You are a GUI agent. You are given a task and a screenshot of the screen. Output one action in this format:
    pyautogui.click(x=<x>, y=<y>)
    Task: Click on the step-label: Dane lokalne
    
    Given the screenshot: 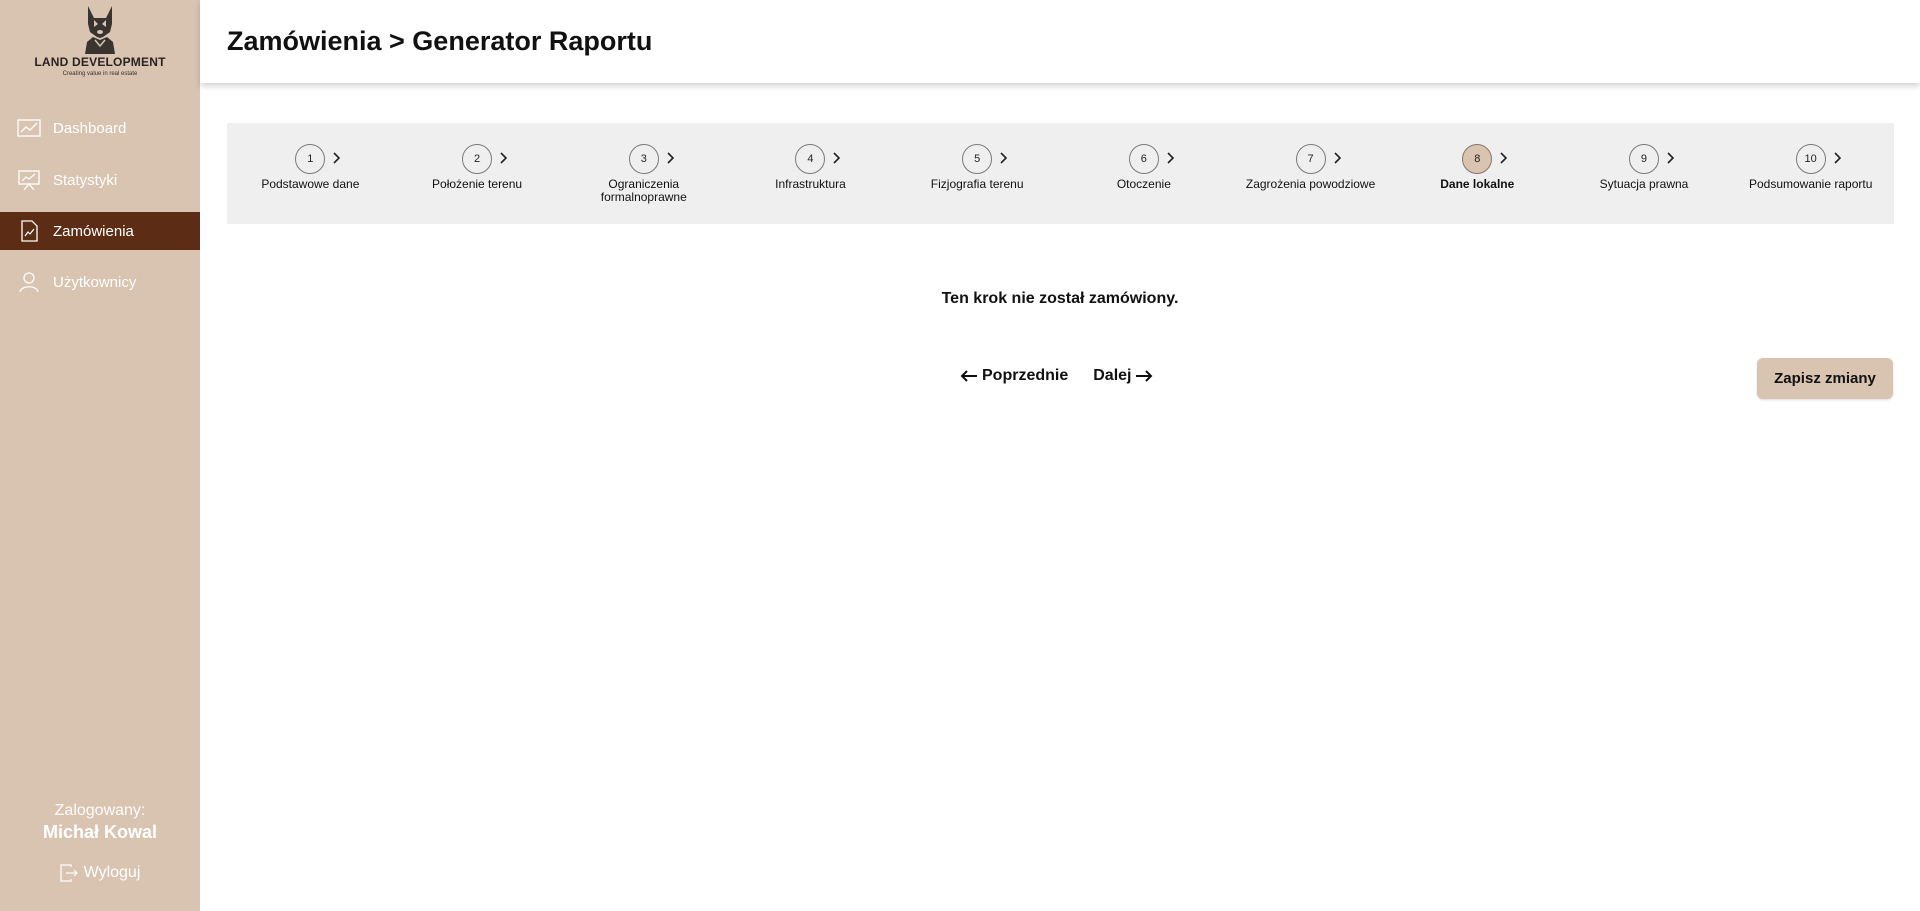 What is the action you would take?
    pyautogui.click(x=1477, y=184)
    